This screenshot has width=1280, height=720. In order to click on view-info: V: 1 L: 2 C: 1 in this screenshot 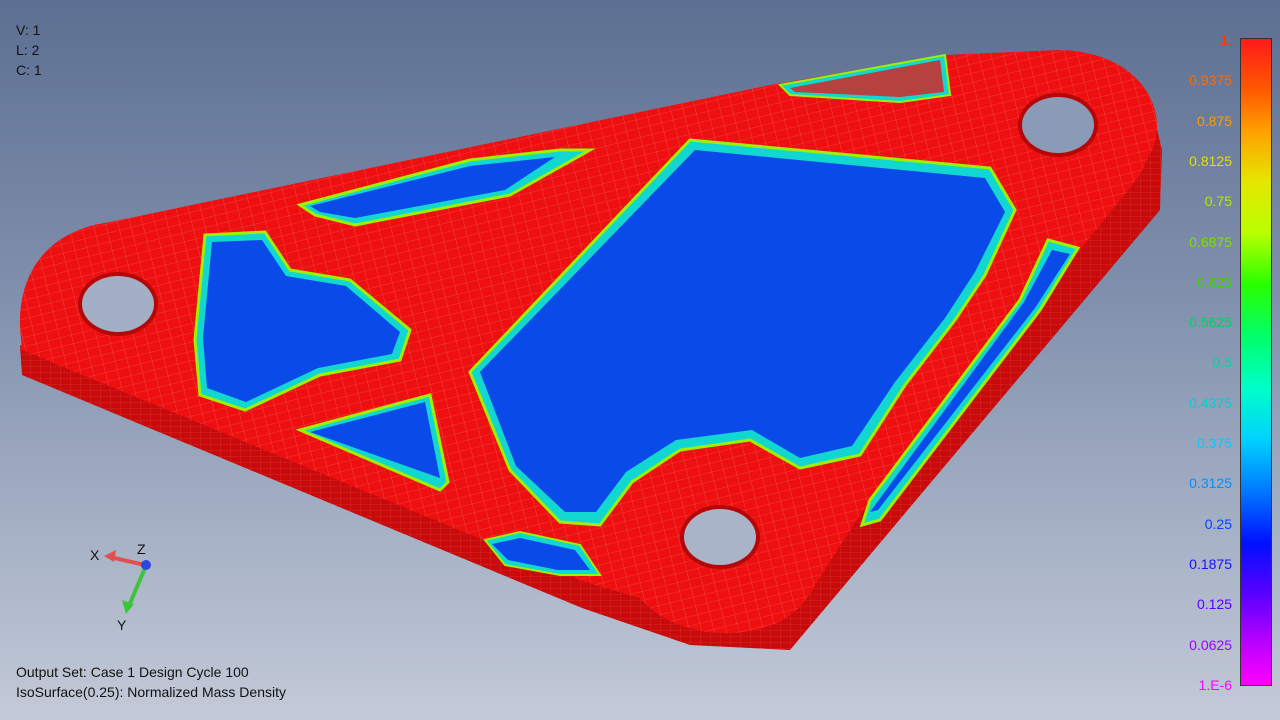, I will do `click(29, 50)`.